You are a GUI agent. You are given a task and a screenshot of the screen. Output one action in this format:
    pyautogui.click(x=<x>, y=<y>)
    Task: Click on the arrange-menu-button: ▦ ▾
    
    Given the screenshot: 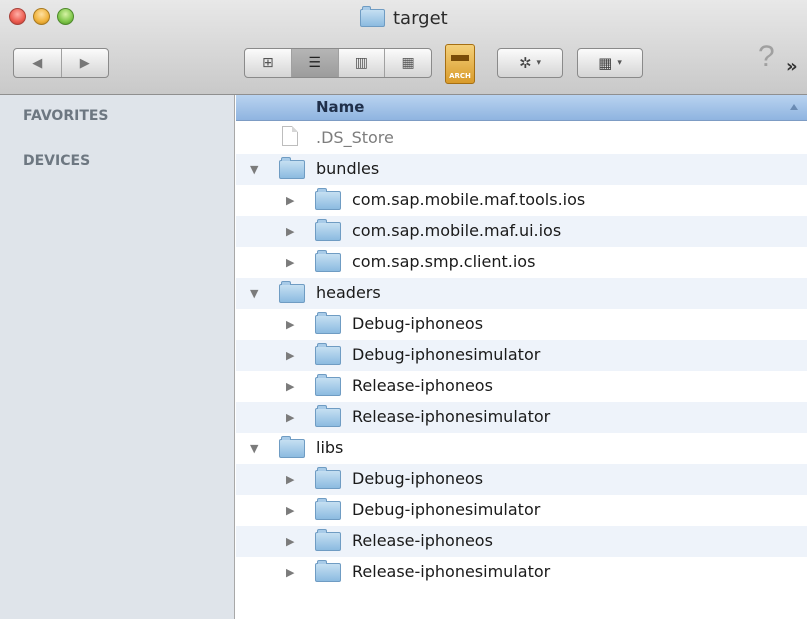 What is the action you would take?
    pyautogui.click(x=610, y=63)
    